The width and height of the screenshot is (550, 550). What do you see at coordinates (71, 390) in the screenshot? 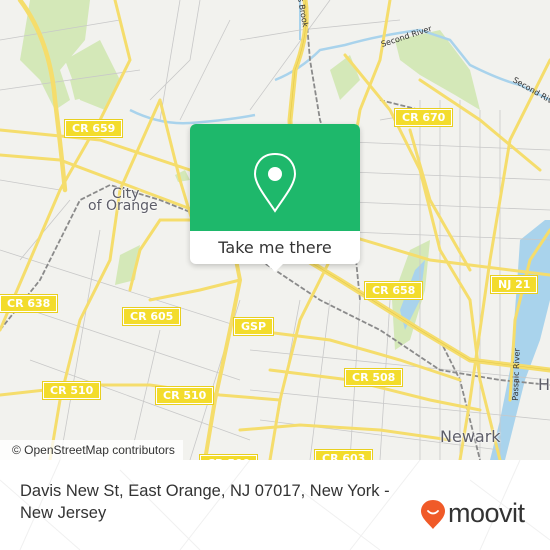
I see `road-shield-cr510: CR 510` at bounding box center [71, 390].